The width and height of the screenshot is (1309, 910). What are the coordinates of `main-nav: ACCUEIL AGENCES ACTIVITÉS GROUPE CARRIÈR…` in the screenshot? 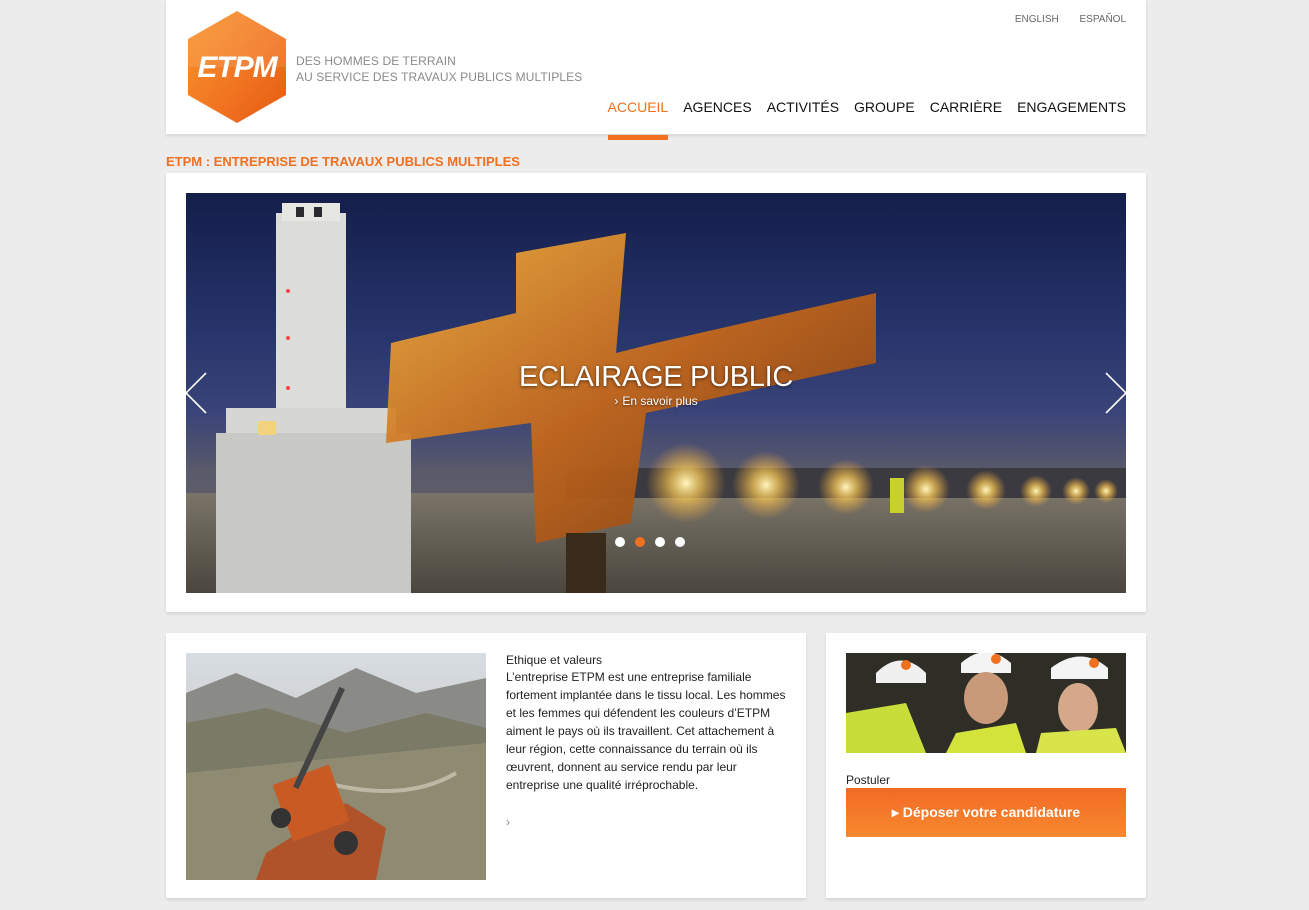 It's located at (859, 119).